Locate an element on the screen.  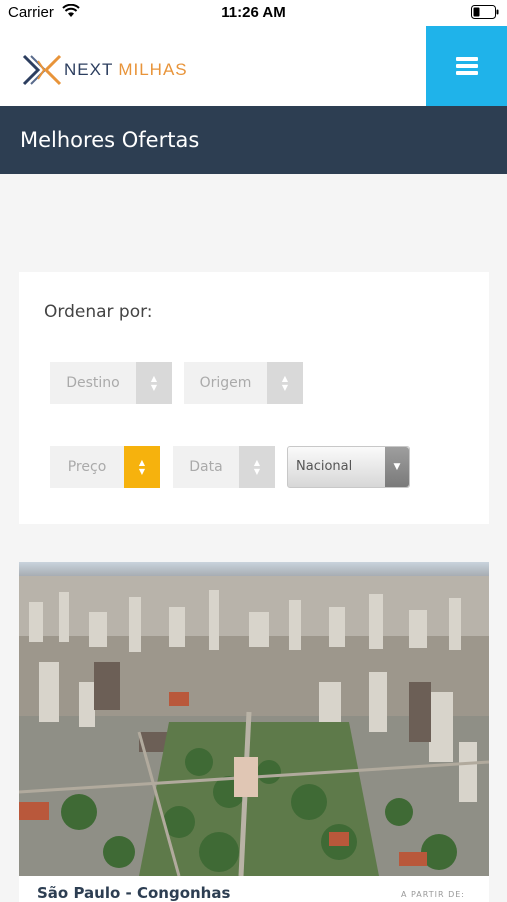
sort-origem-select: Origem ▲ ▼ is located at coordinates (243, 383).